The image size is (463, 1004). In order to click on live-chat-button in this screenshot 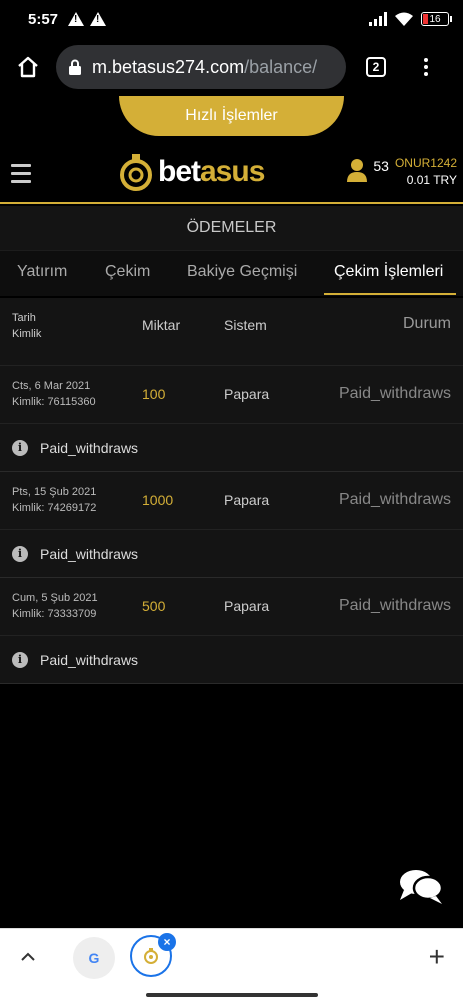, I will do `click(421, 886)`.